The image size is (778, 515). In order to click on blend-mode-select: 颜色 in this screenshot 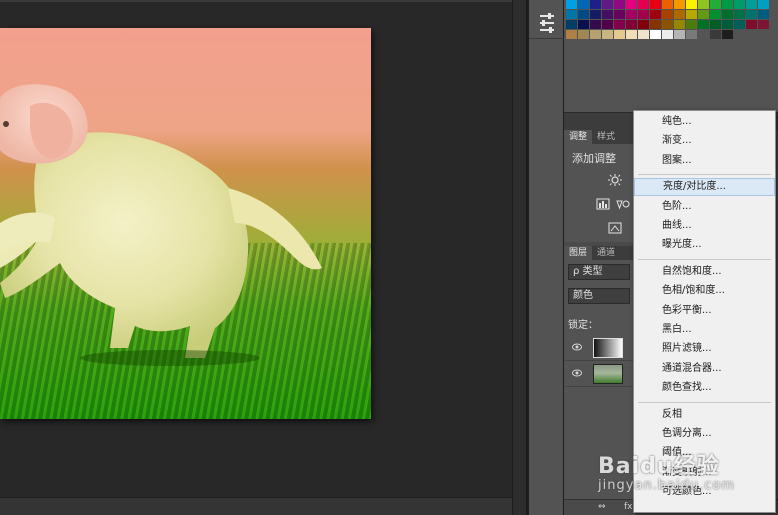, I will do `click(599, 296)`.